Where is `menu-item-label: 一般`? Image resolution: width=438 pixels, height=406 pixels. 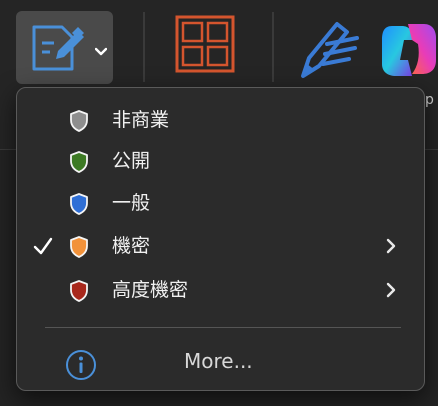 menu-item-label: 一般 is located at coordinates (131, 203).